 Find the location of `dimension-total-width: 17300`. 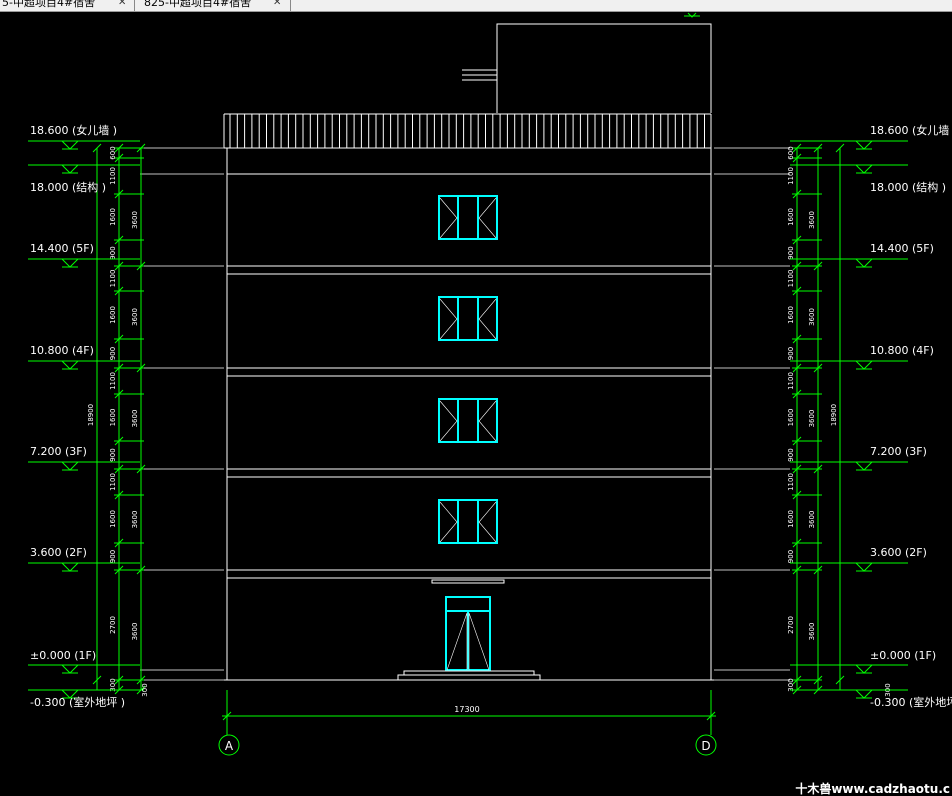

dimension-total-width: 17300 is located at coordinates (466, 709).